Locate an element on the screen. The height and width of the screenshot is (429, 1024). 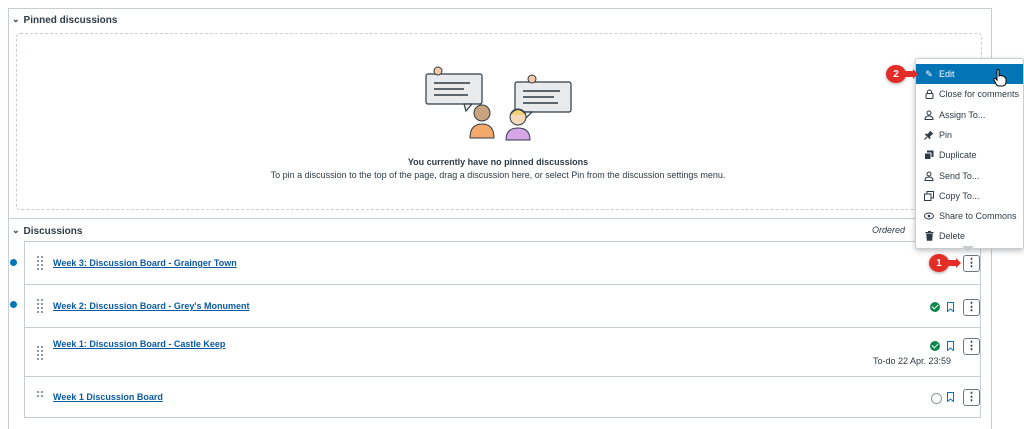
send-icon is located at coordinates (929, 176).